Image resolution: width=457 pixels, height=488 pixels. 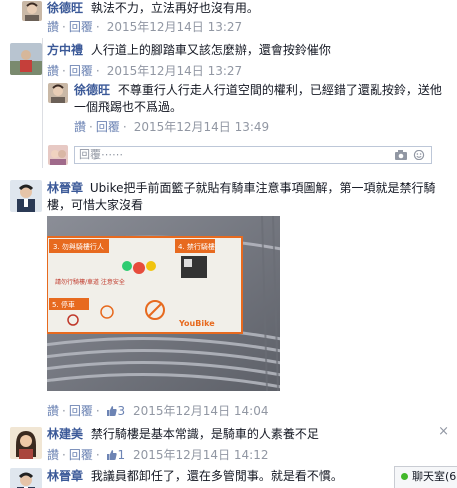 I want to click on like-count: 1, so click(x=122, y=455).